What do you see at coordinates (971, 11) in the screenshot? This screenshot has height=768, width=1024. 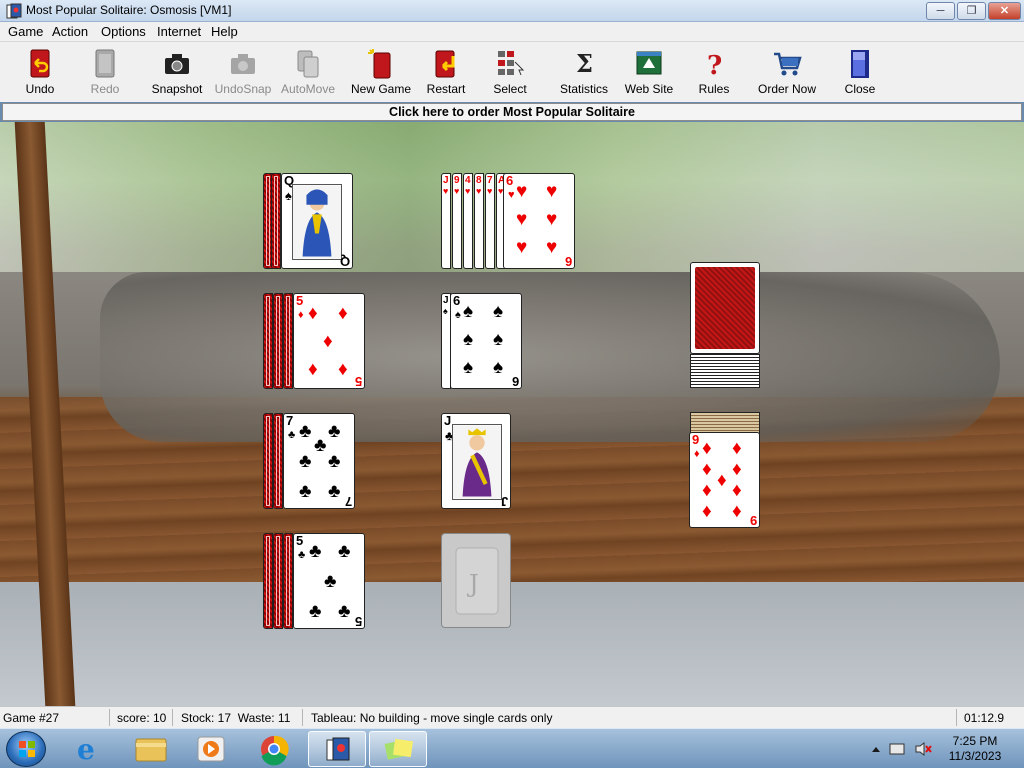 I see `maximize-button: ❐` at bounding box center [971, 11].